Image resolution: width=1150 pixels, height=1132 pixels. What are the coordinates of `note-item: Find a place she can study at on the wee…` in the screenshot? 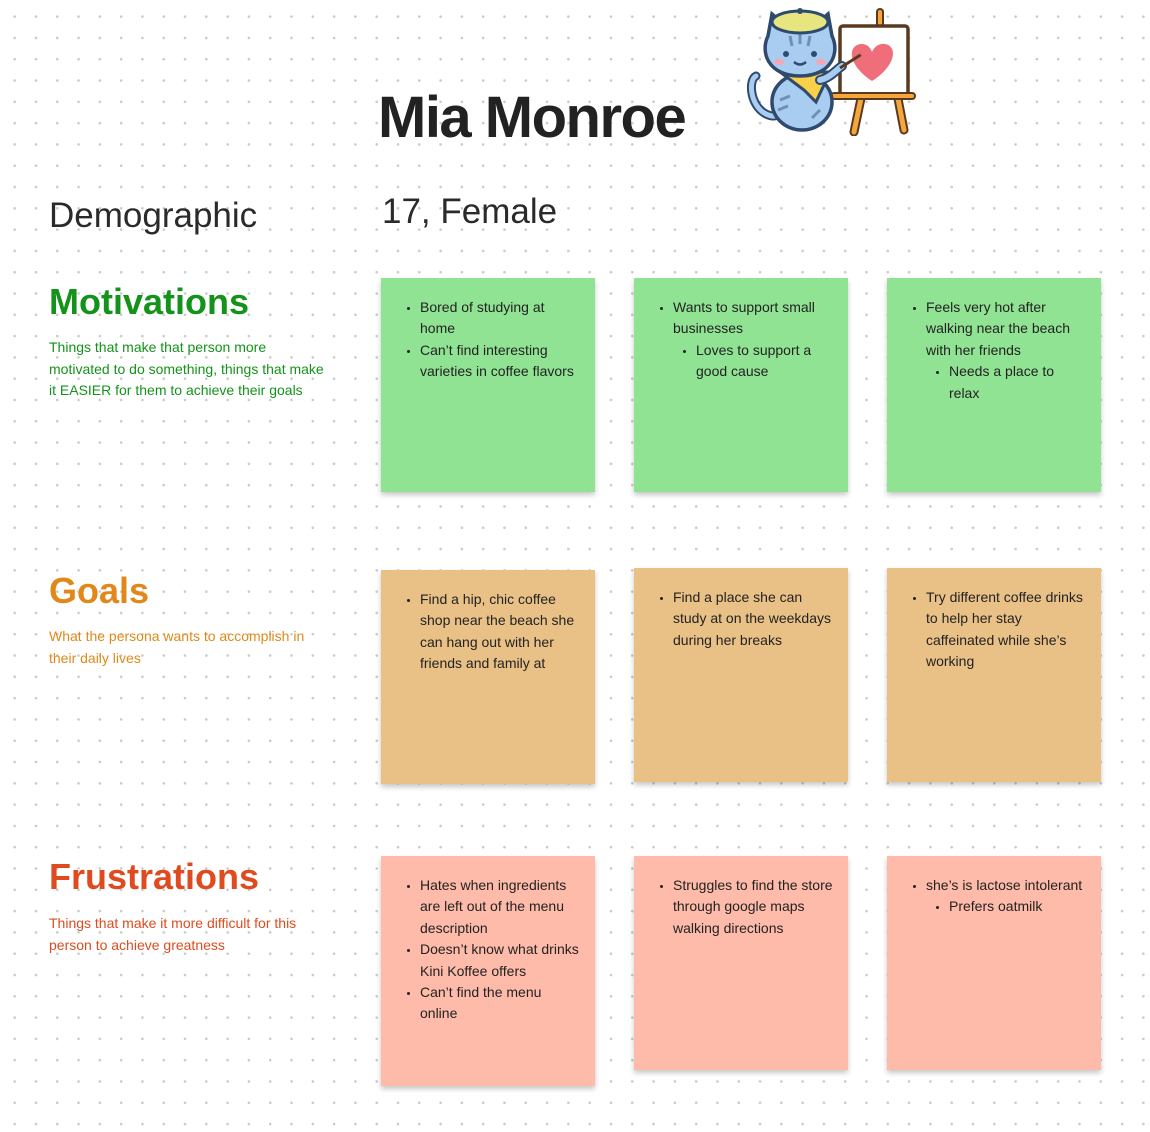 It's located at (753, 619).